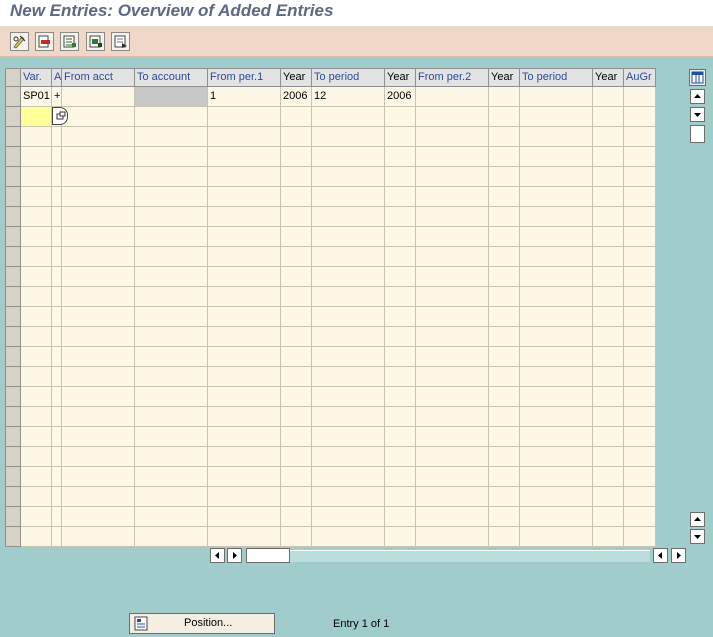  What do you see at coordinates (234, 555) in the screenshot?
I see `scroll-right-page-button` at bounding box center [234, 555].